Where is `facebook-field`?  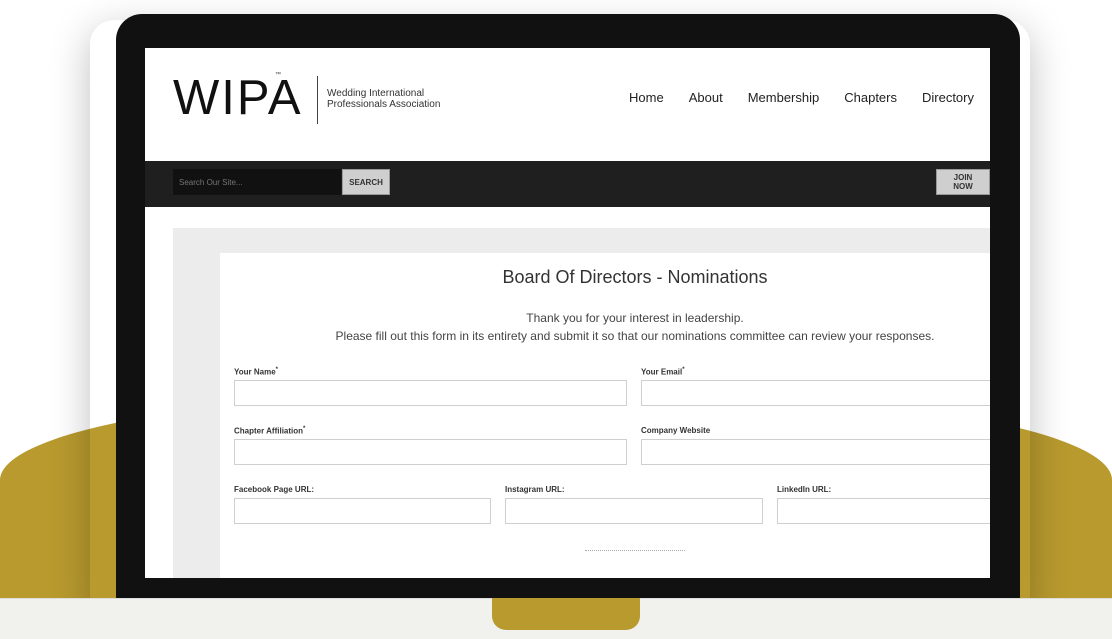
facebook-field is located at coordinates (362, 511).